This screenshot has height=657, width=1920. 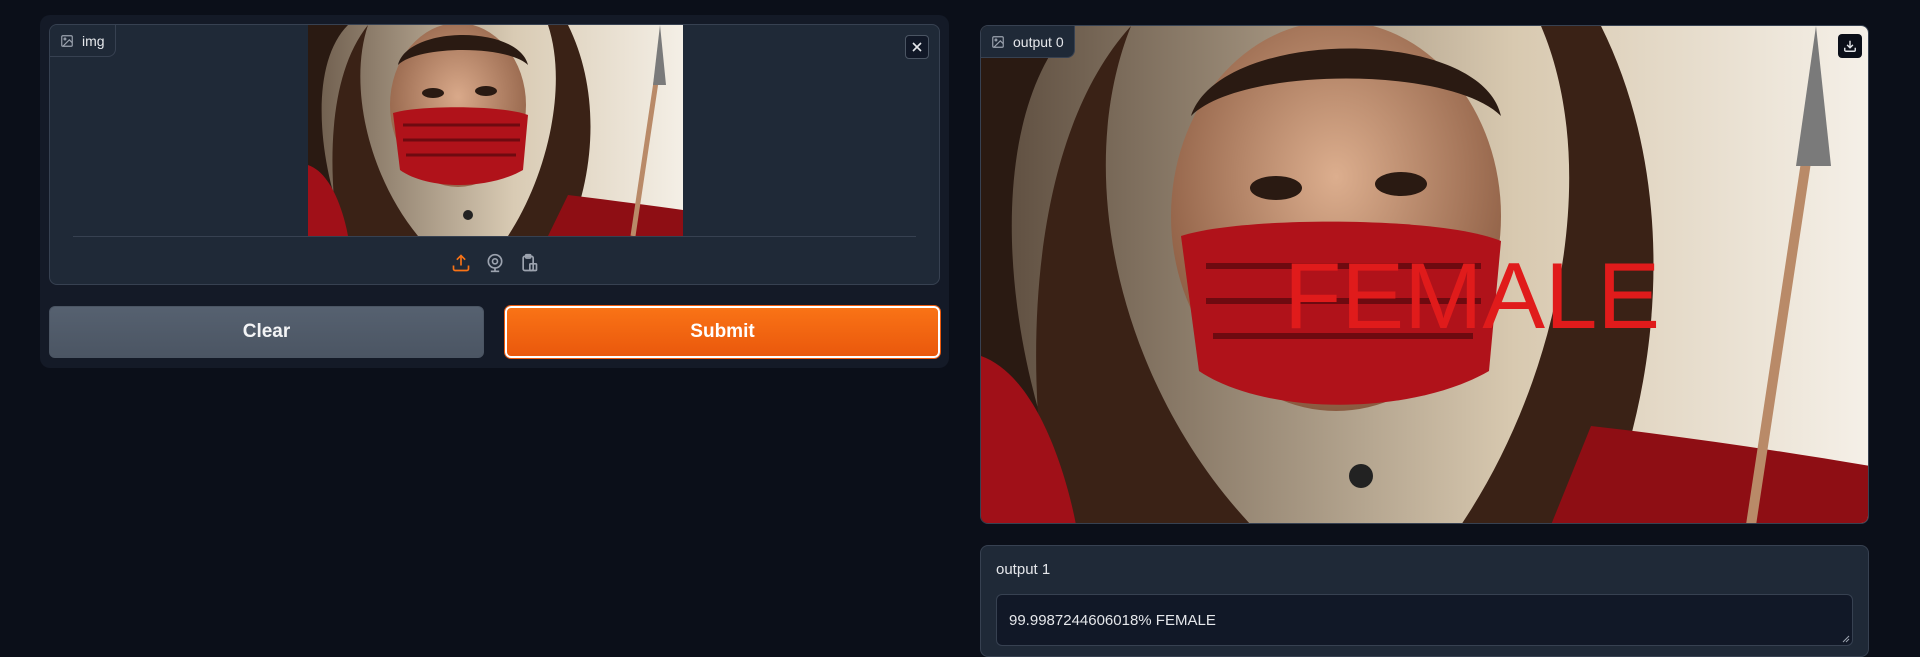 I want to click on clear-button: Clear, so click(x=266, y=332).